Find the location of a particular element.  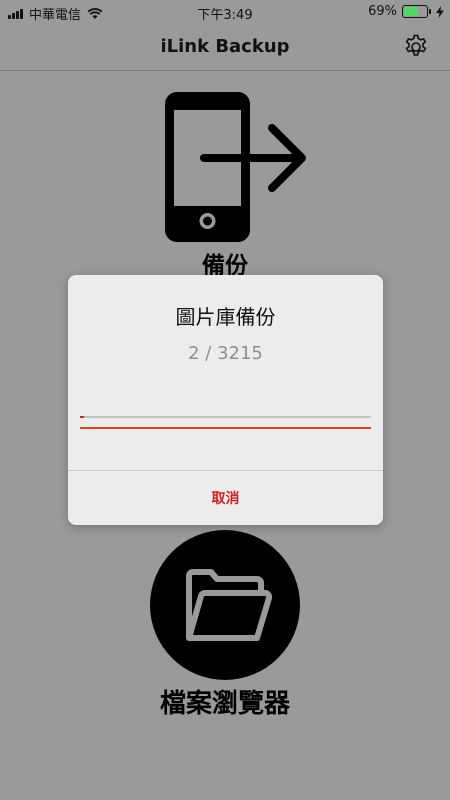

folder-icon is located at coordinates (229, 605).